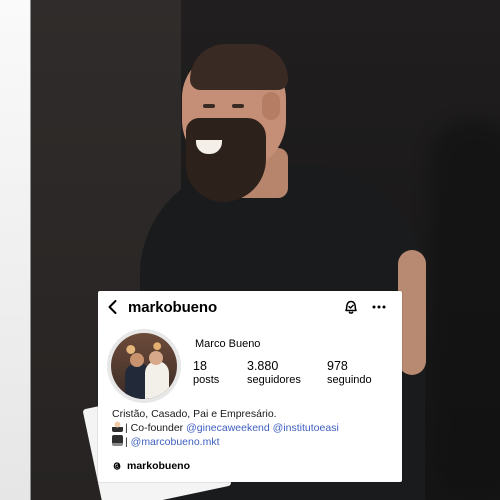 This screenshot has width=500, height=500. I want to click on stat-following: 978 seguindo, so click(349, 373).